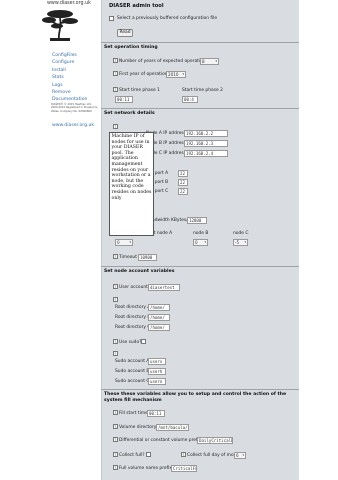 This screenshot has width=338, height=480. Describe the element at coordinates (139, 90) in the screenshot. I see `start1-label: Start time phase 1` at that location.